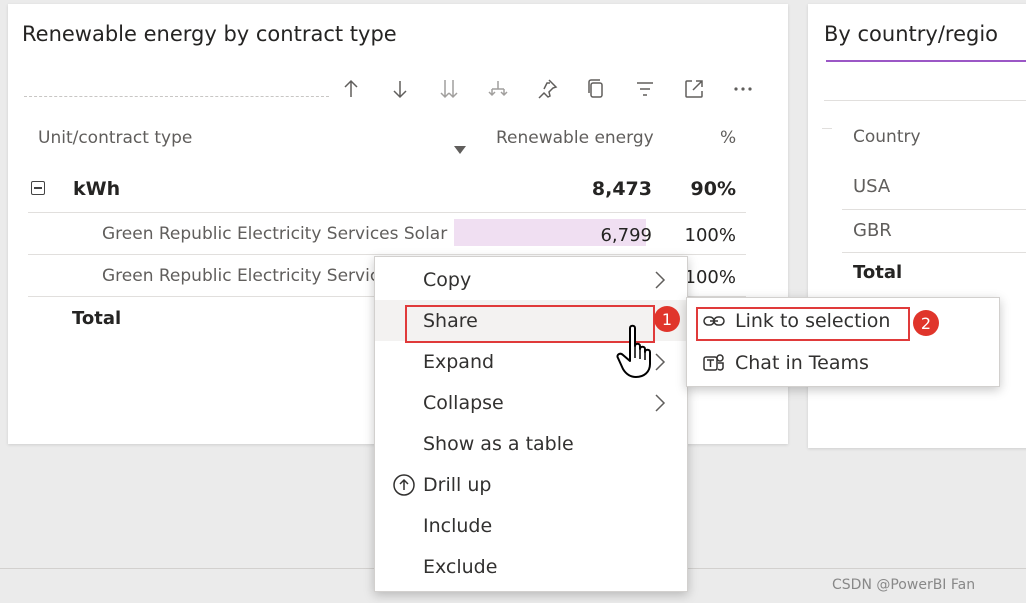 This screenshot has height=603, width=1026. What do you see at coordinates (911, 34) in the screenshot?
I see `card-title: By country/regio` at bounding box center [911, 34].